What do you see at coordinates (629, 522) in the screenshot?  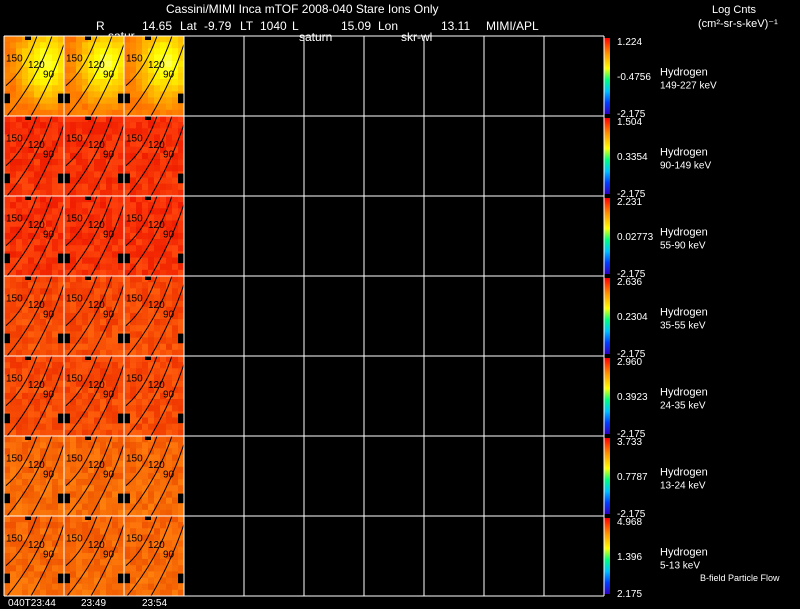 I see `colorbar-max-label: 4.968` at bounding box center [629, 522].